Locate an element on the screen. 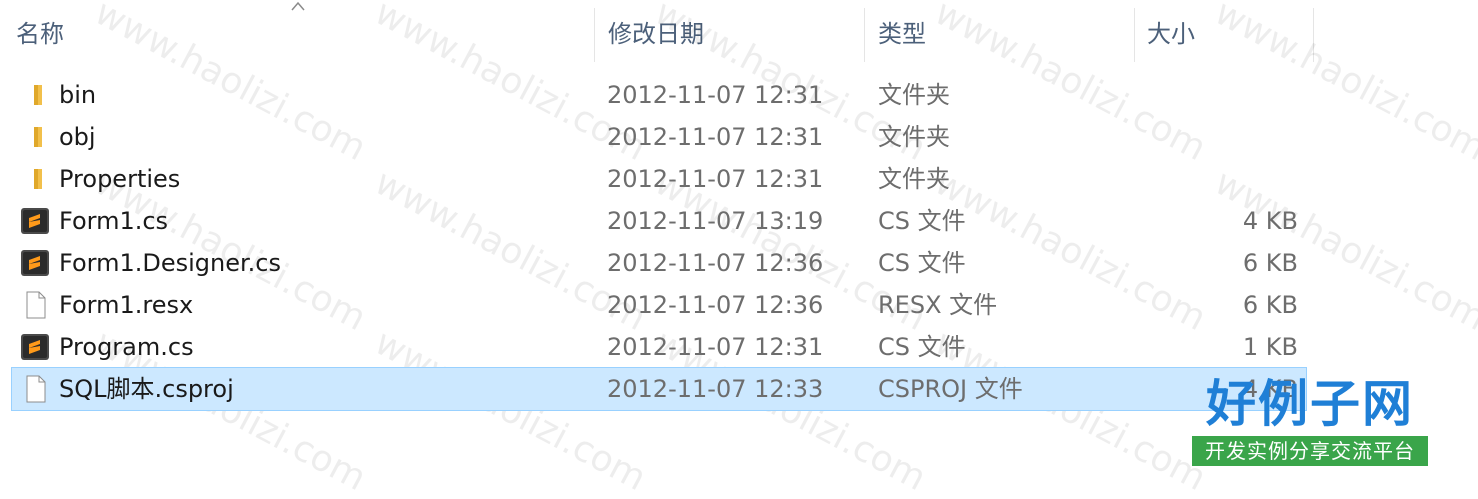 This screenshot has width=1478, height=499. column-header-type: 类型 is located at coordinates (998, 31).